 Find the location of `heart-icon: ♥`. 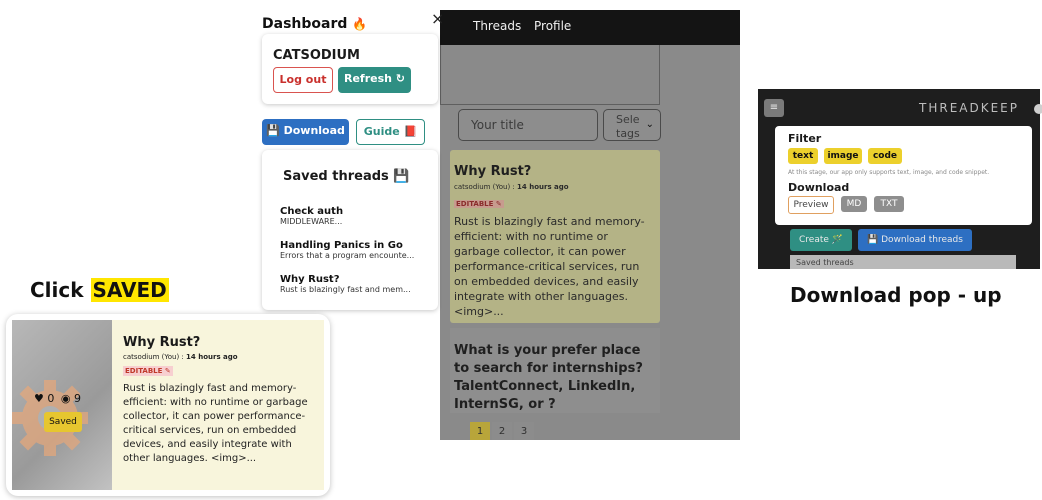

heart-icon: ♥ is located at coordinates (39, 398).